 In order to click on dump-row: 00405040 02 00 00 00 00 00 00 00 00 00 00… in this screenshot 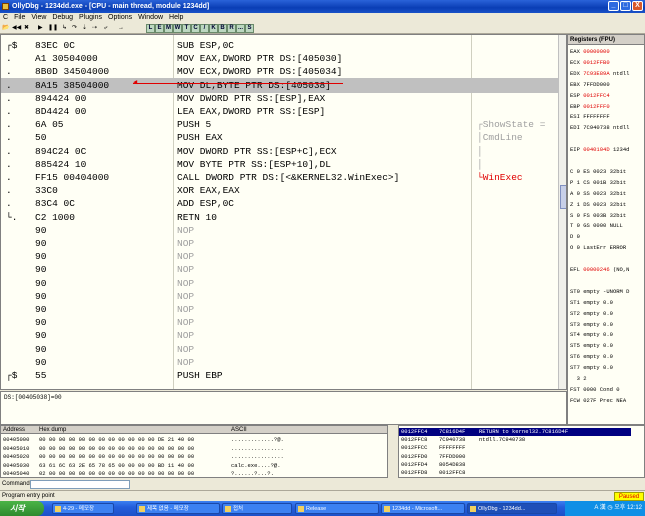, I will do `click(138, 473)`.